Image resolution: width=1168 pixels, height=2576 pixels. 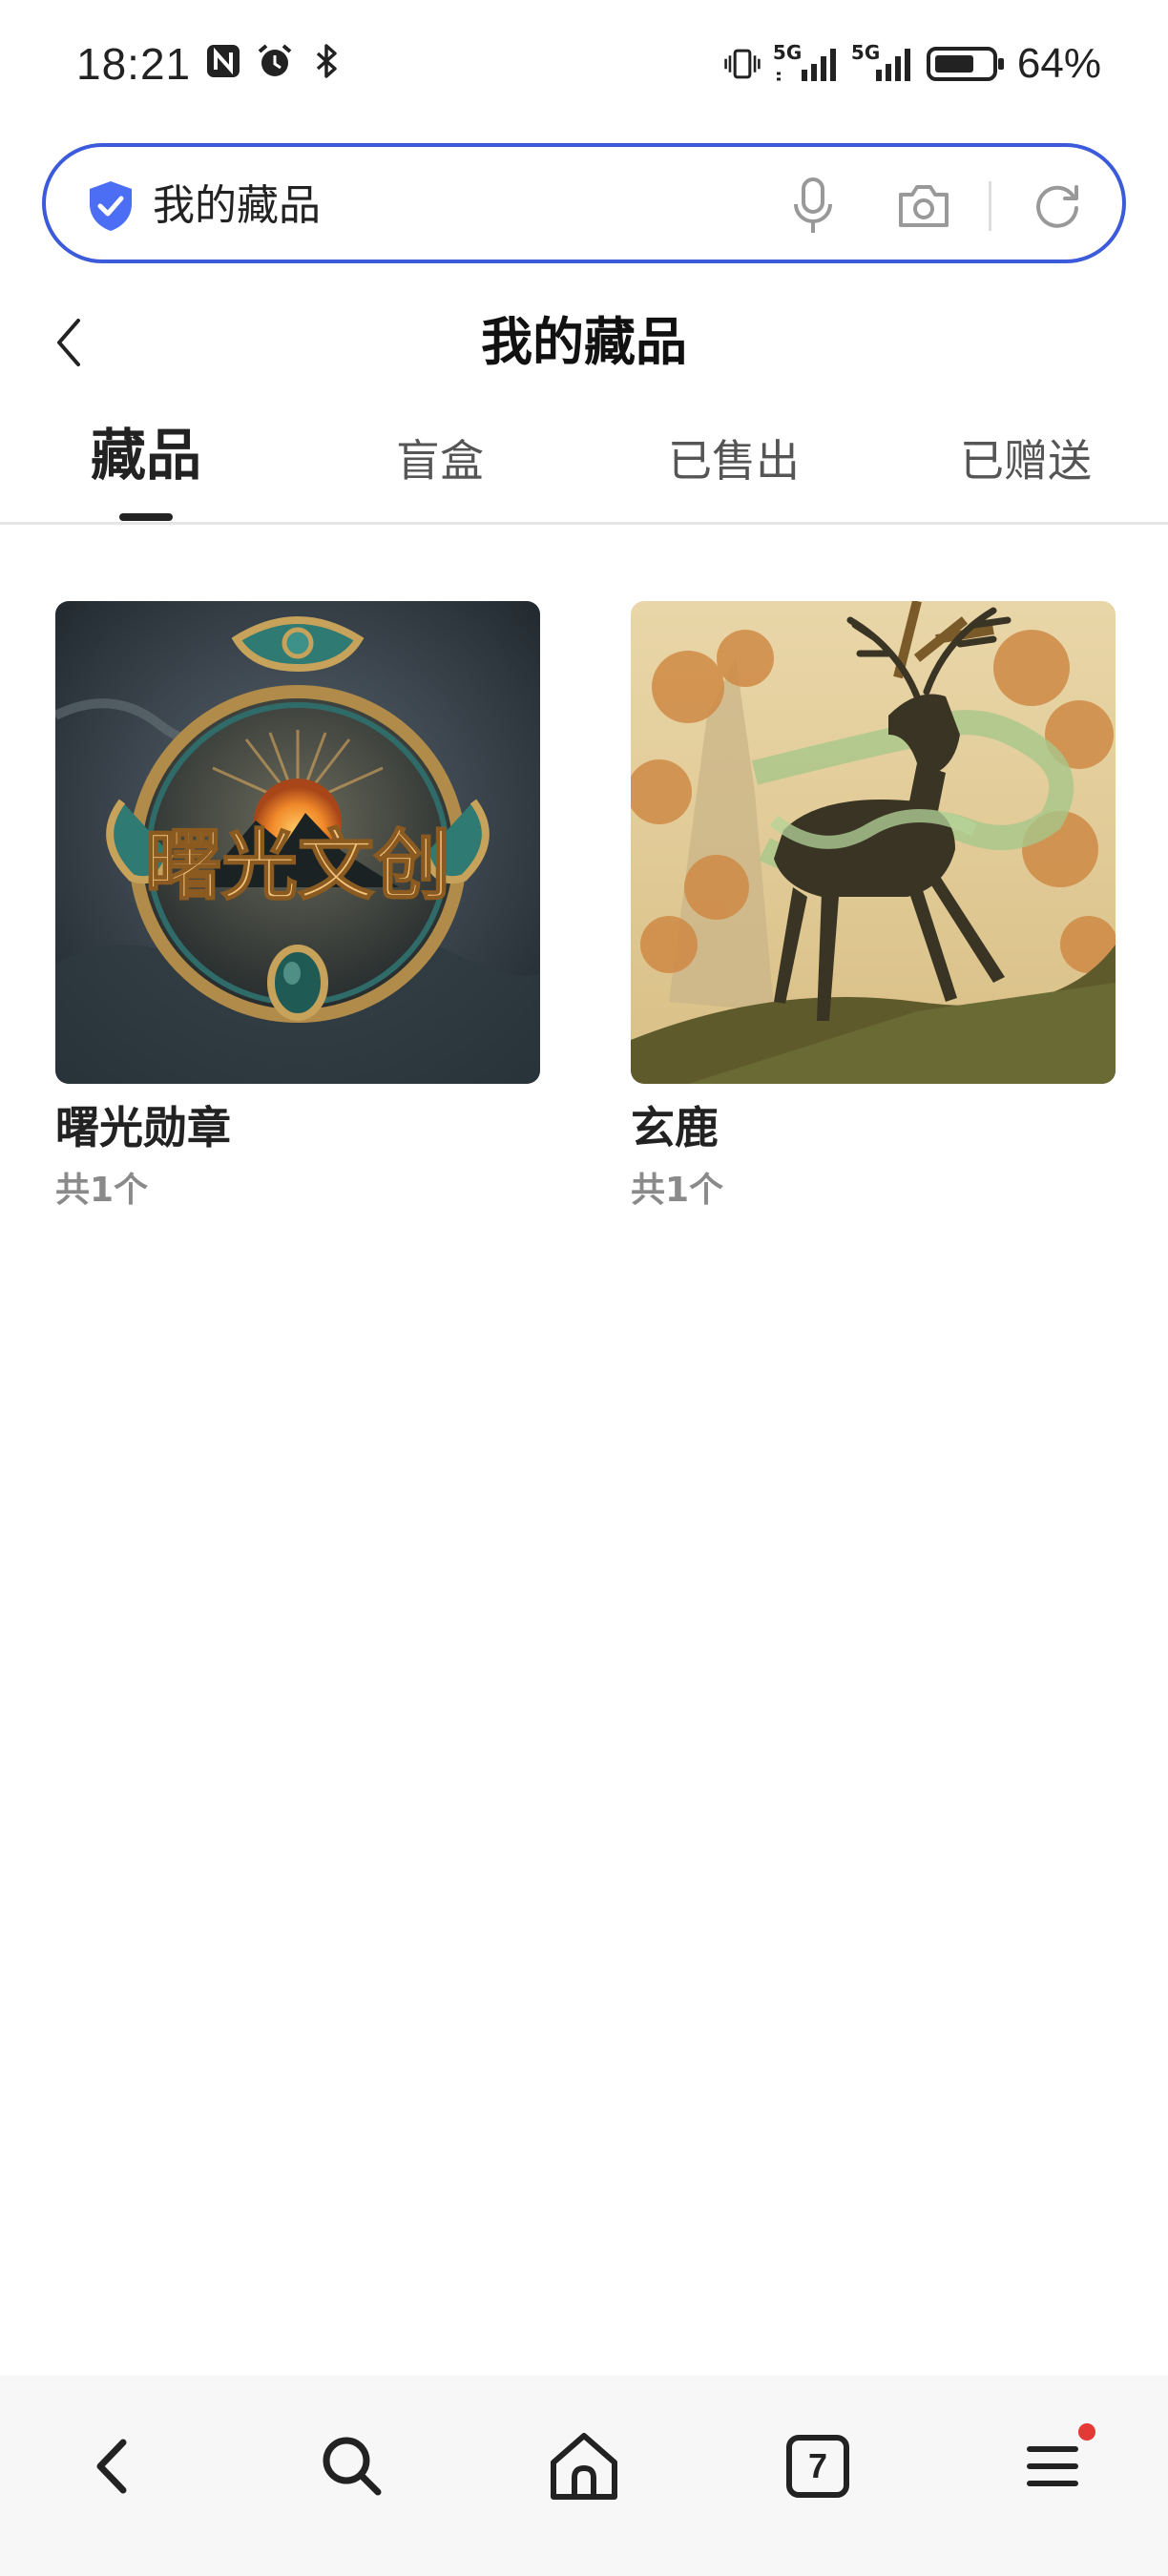 What do you see at coordinates (1026, 460) in the screenshot?
I see `tab-gifted: 已赠送` at bounding box center [1026, 460].